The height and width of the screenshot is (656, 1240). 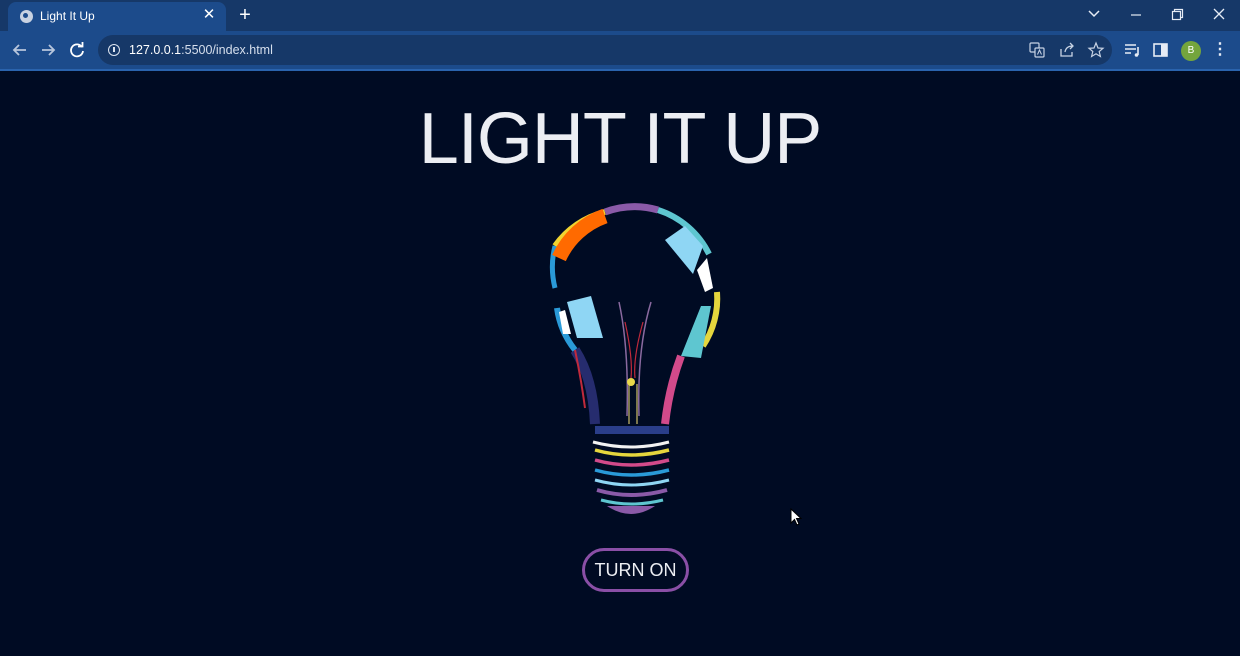 I want to click on address-bar: 127.0.0.1:5500/index.html, so click(x=605, y=50).